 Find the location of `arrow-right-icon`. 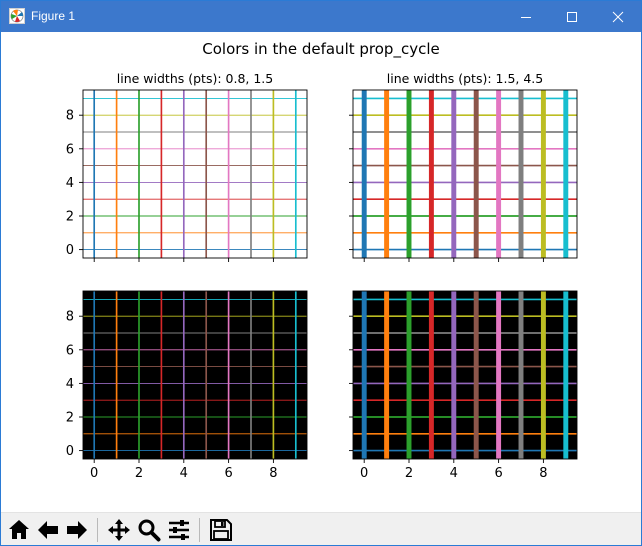

arrow-right-icon is located at coordinates (77, 530).